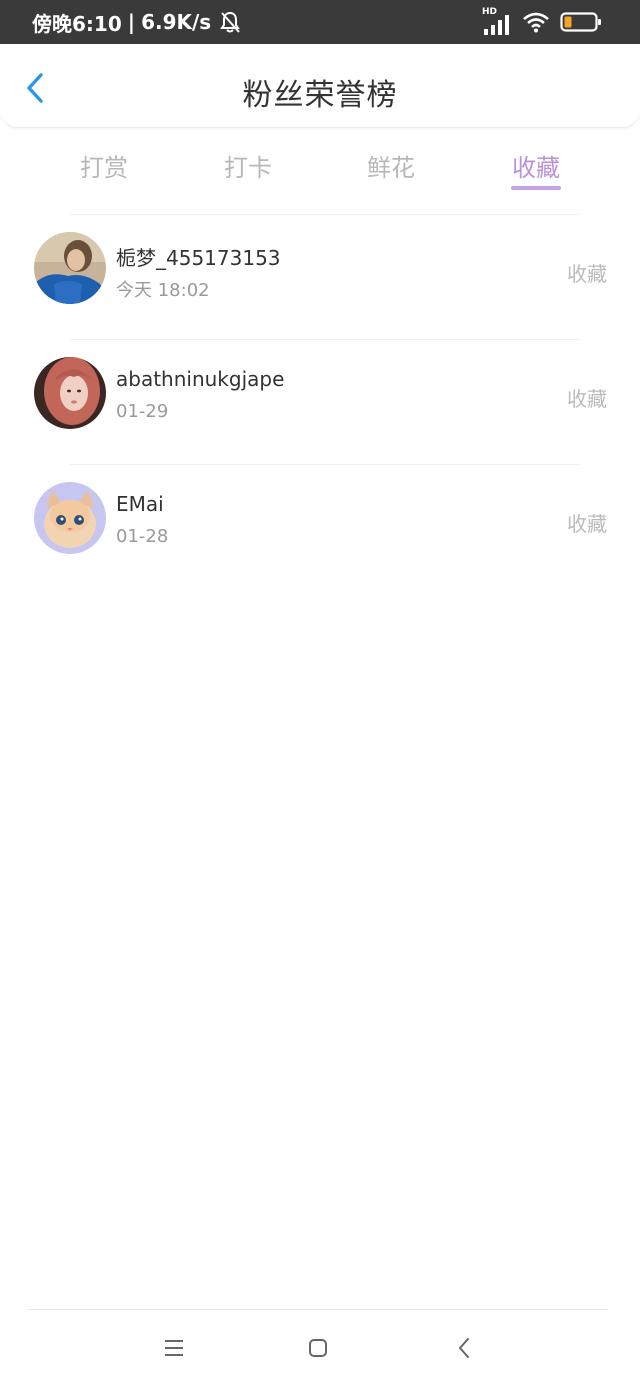 This screenshot has height=1387, width=640. Describe the element at coordinates (174, 1348) in the screenshot. I see `menu-icon` at that location.